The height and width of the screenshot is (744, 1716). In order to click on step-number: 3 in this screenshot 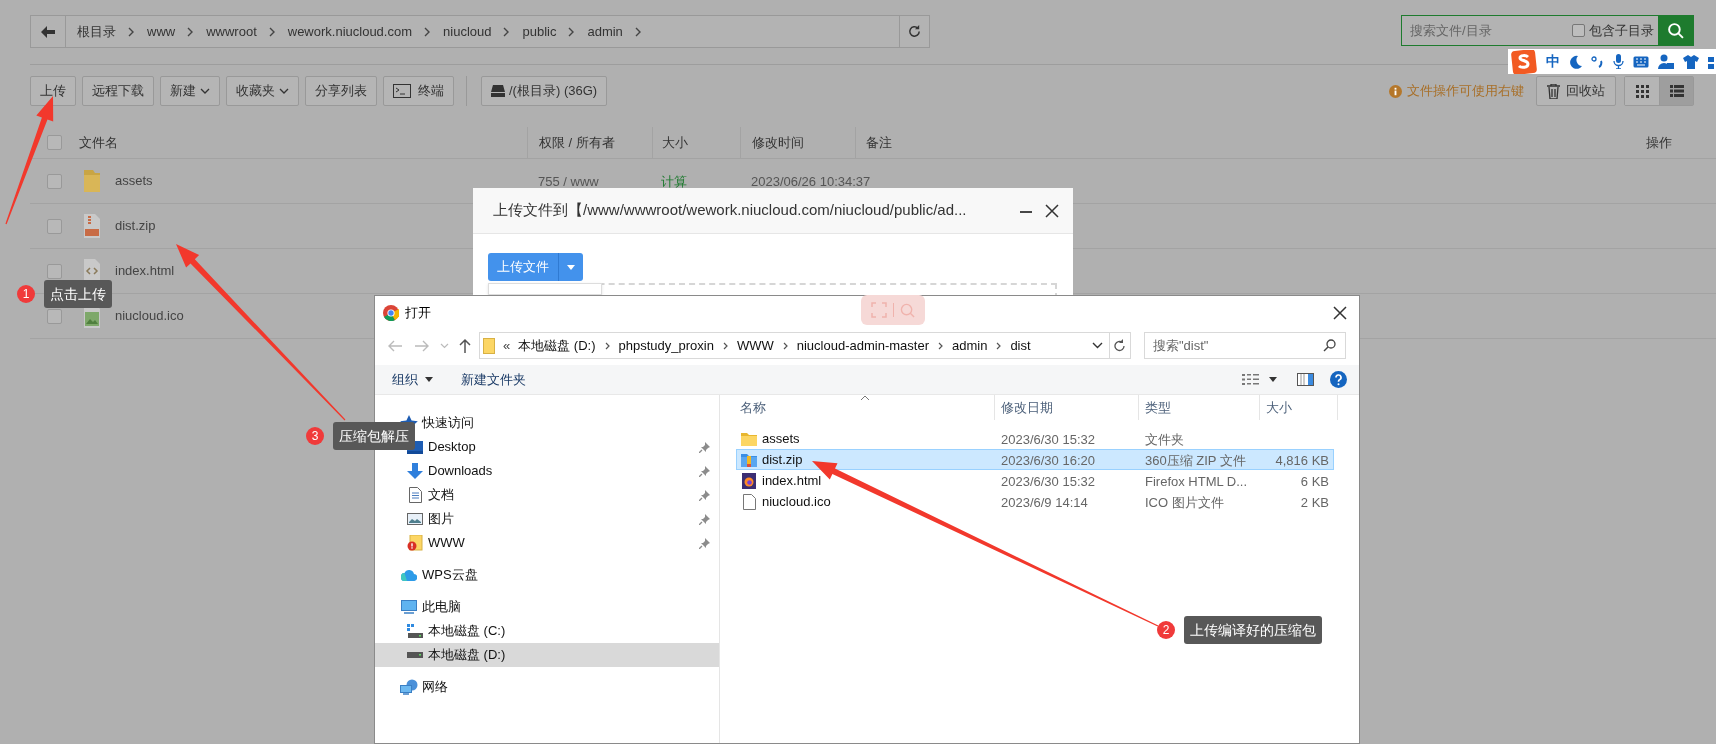, I will do `click(315, 436)`.